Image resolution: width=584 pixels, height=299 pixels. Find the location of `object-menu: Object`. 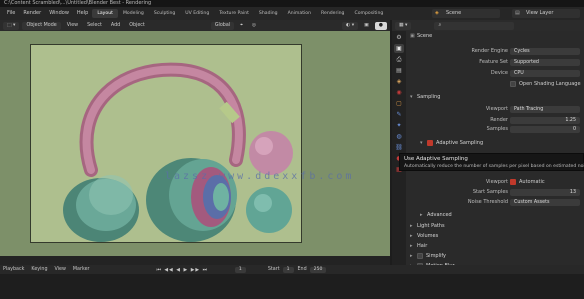

object-menu: Object is located at coordinates (137, 26).